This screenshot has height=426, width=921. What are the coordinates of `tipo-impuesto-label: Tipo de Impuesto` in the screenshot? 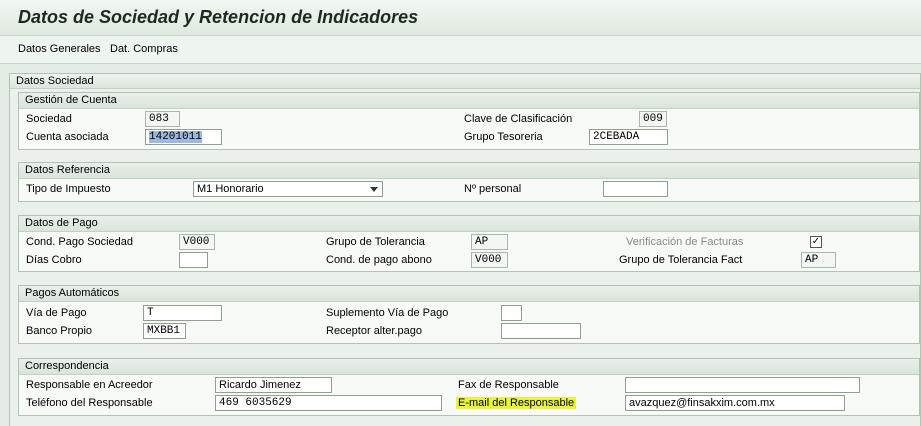 It's located at (68, 189).